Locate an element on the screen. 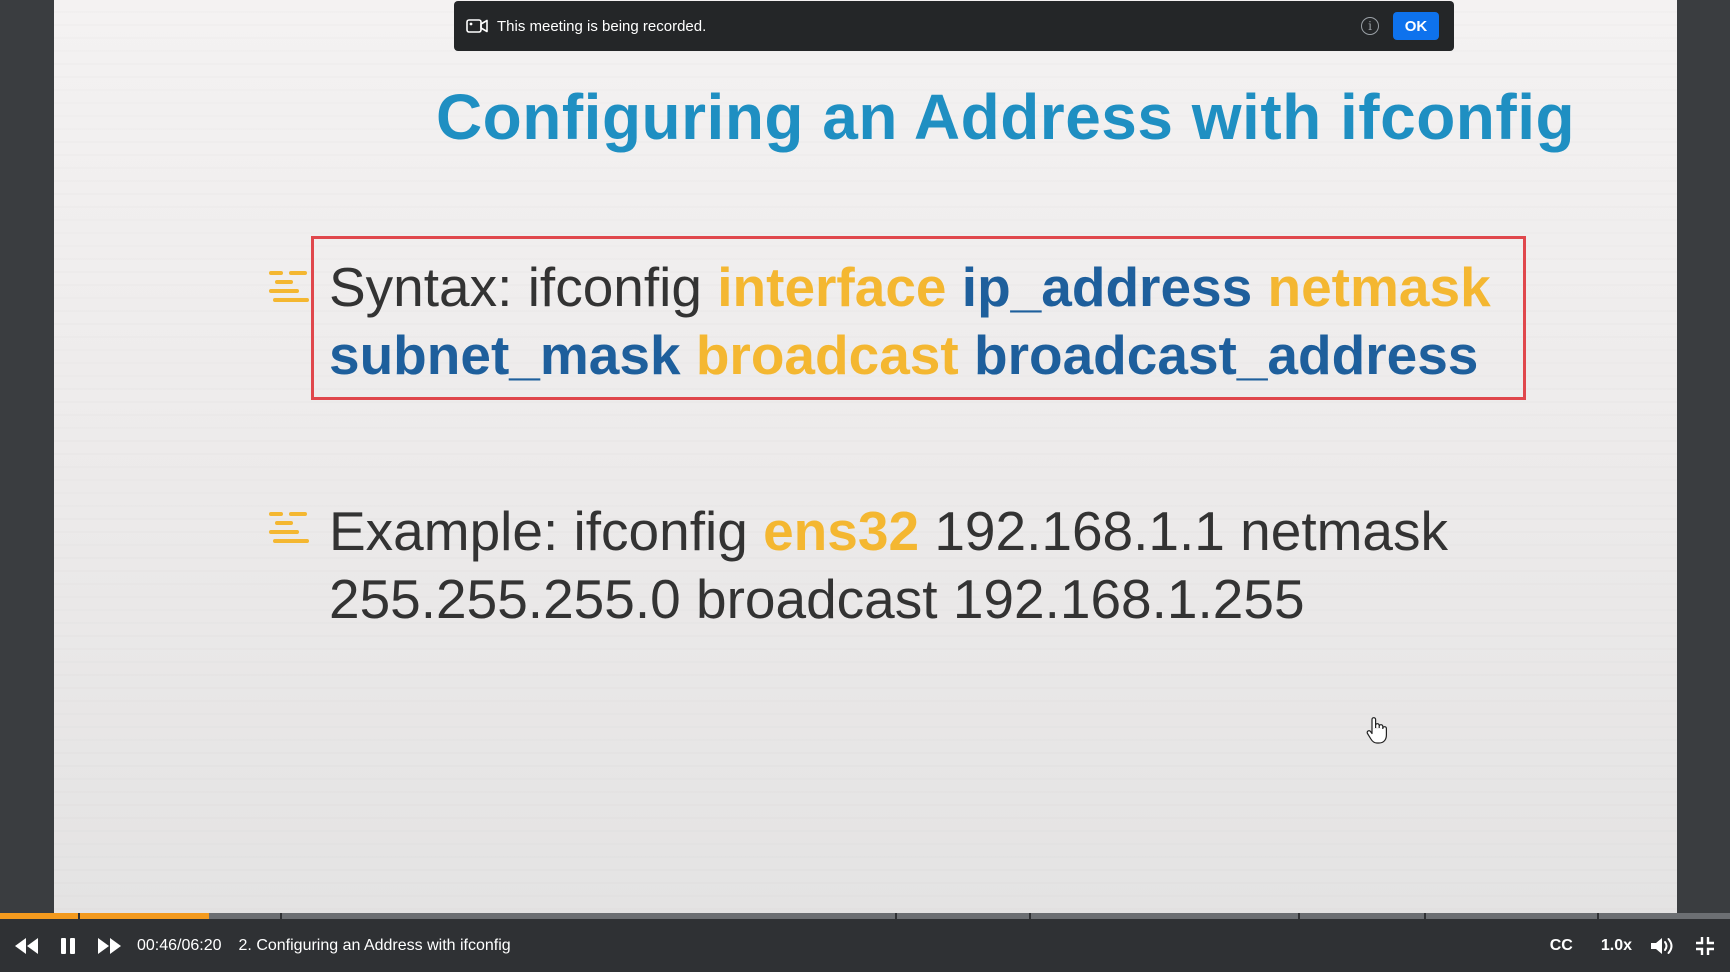 Image resolution: width=1730 pixels, height=972 pixels. info-icon: i is located at coordinates (1370, 26).